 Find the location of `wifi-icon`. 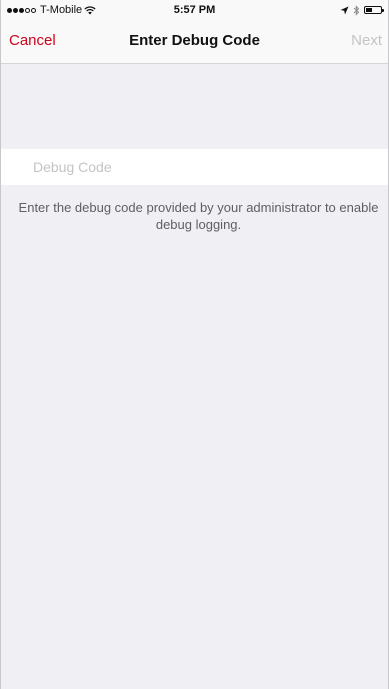

wifi-icon is located at coordinates (90, 9).